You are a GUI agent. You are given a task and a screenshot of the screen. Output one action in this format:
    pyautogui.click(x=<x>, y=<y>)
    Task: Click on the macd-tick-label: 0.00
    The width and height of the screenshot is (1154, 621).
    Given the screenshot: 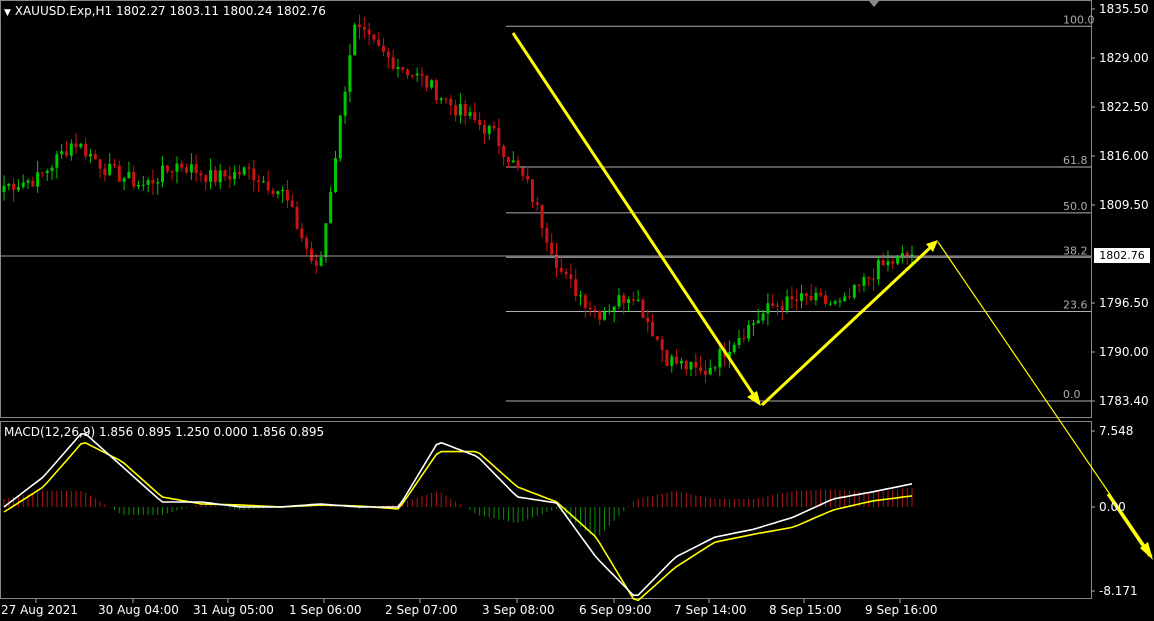 What is the action you would take?
    pyautogui.click(x=1112, y=507)
    